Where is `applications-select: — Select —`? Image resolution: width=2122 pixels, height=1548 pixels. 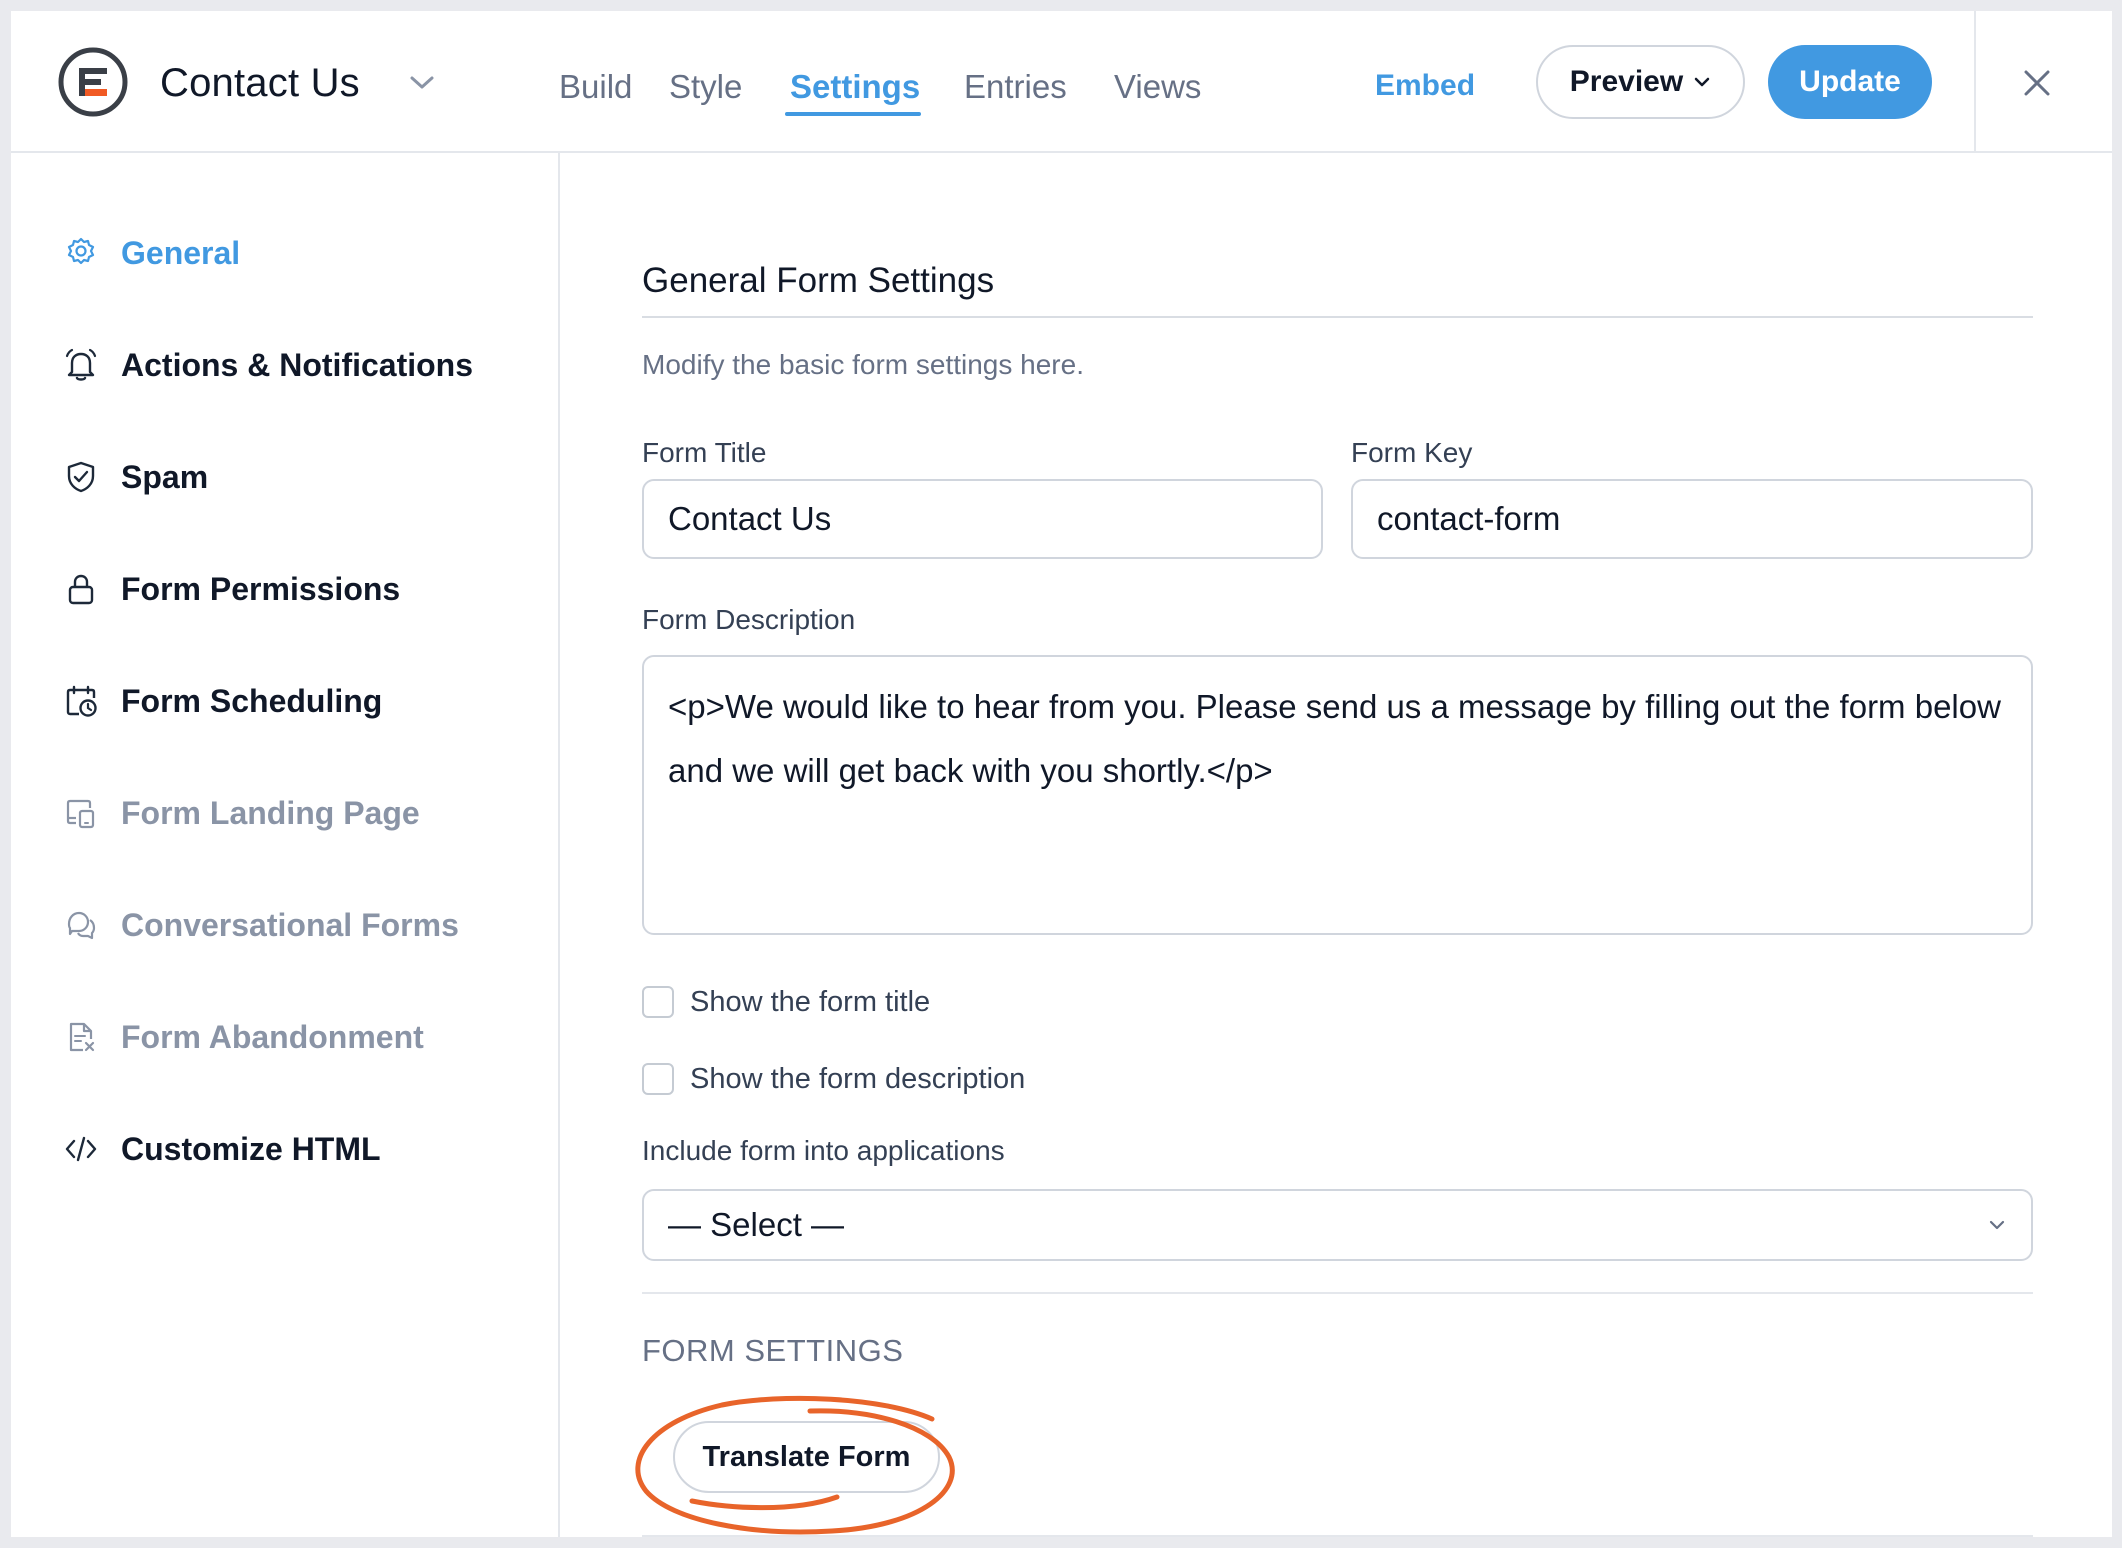 applications-select: — Select — is located at coordinates (1337, 1225).